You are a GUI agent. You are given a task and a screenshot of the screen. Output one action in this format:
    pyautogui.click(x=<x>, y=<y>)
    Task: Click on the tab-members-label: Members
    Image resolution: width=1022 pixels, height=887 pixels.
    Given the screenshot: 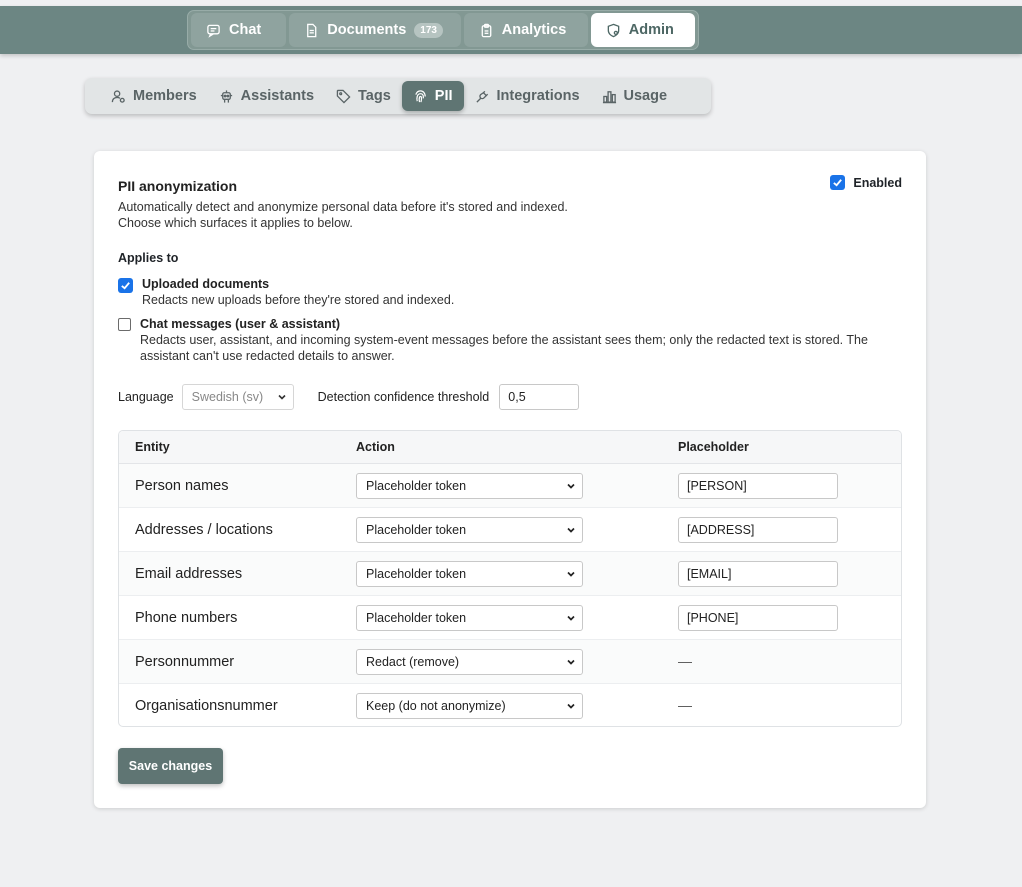 What is the action you would take?
    pyautogui.click(x=165, y=96)
    